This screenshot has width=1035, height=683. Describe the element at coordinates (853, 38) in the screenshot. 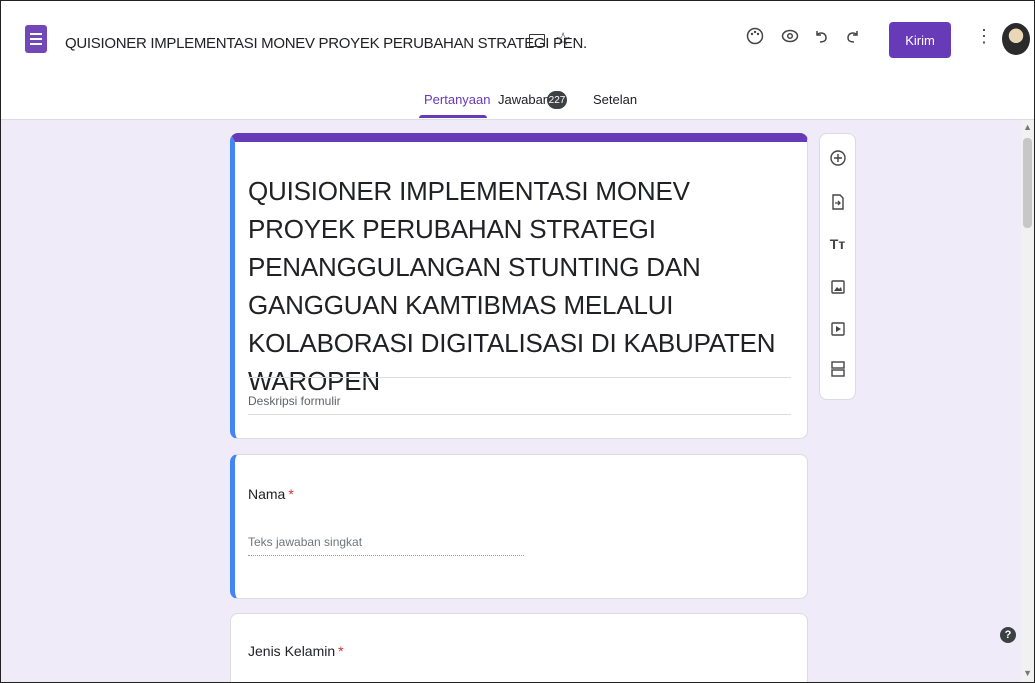

I see `redo-icon` at that location.